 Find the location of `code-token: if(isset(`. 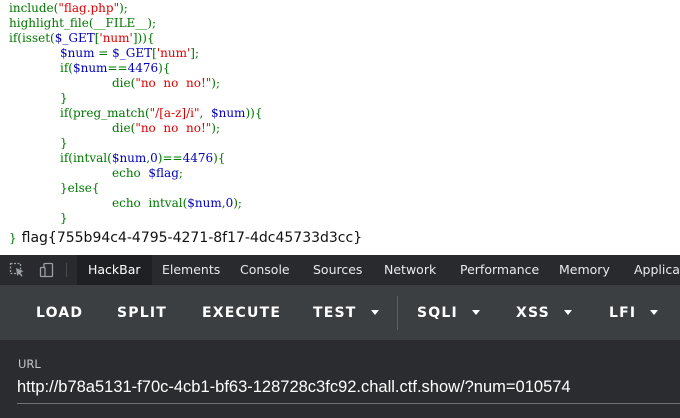

code-token: if(isset( is located at coordinates (32, 38).